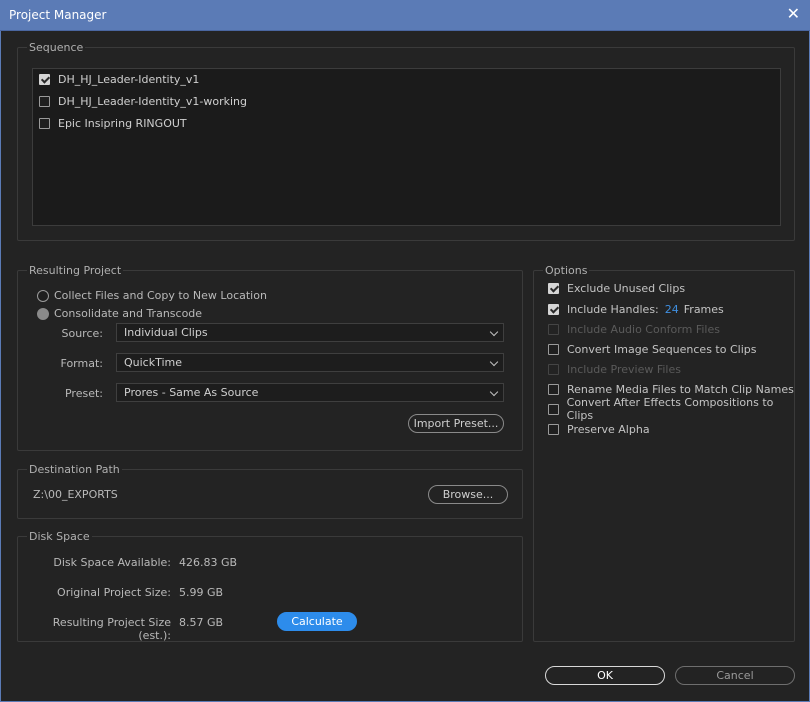  I want to click on convert-image-sequences-option: Convert Image Sequences to Clips, so click(652, 349).